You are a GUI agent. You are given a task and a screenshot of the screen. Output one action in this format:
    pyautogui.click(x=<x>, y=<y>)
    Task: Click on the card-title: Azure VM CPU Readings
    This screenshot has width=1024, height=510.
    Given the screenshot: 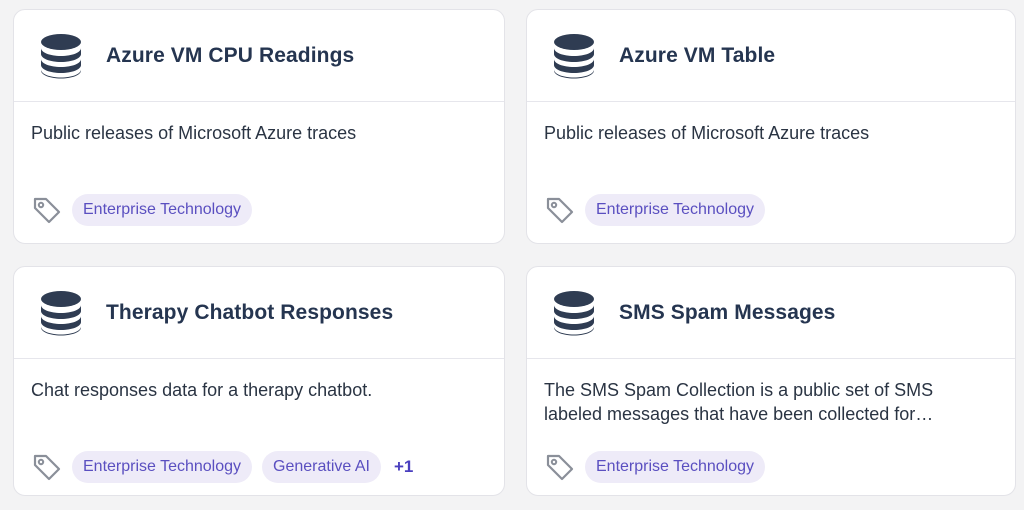 What is the action you would take?
    pyautogui.click(x=230, y=56)
    